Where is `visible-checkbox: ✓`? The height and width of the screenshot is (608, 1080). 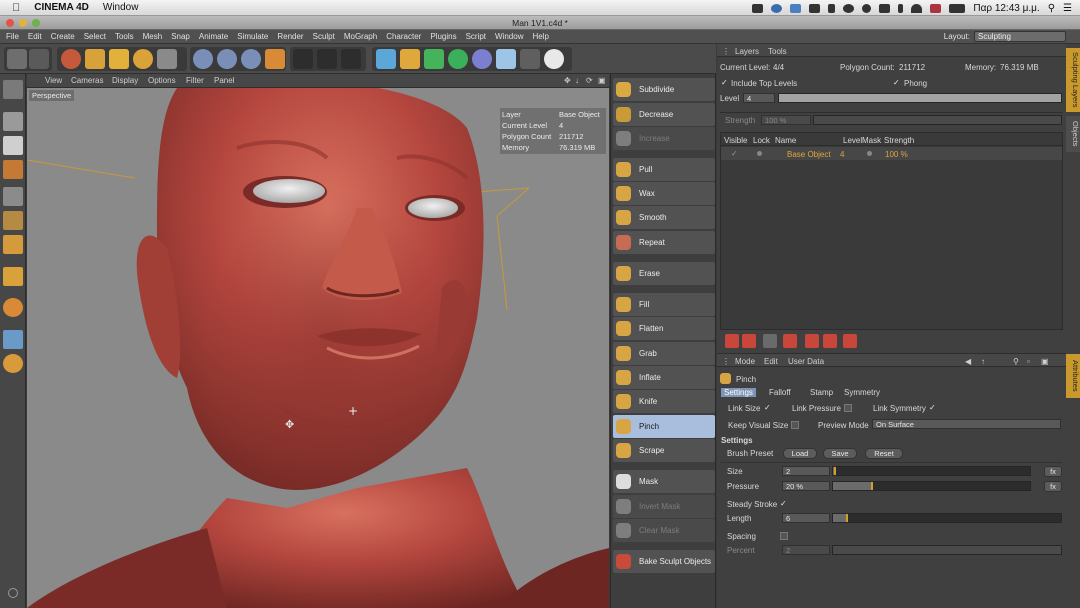
visible-checkbox: ✓ is located at coordinates (735, 154).